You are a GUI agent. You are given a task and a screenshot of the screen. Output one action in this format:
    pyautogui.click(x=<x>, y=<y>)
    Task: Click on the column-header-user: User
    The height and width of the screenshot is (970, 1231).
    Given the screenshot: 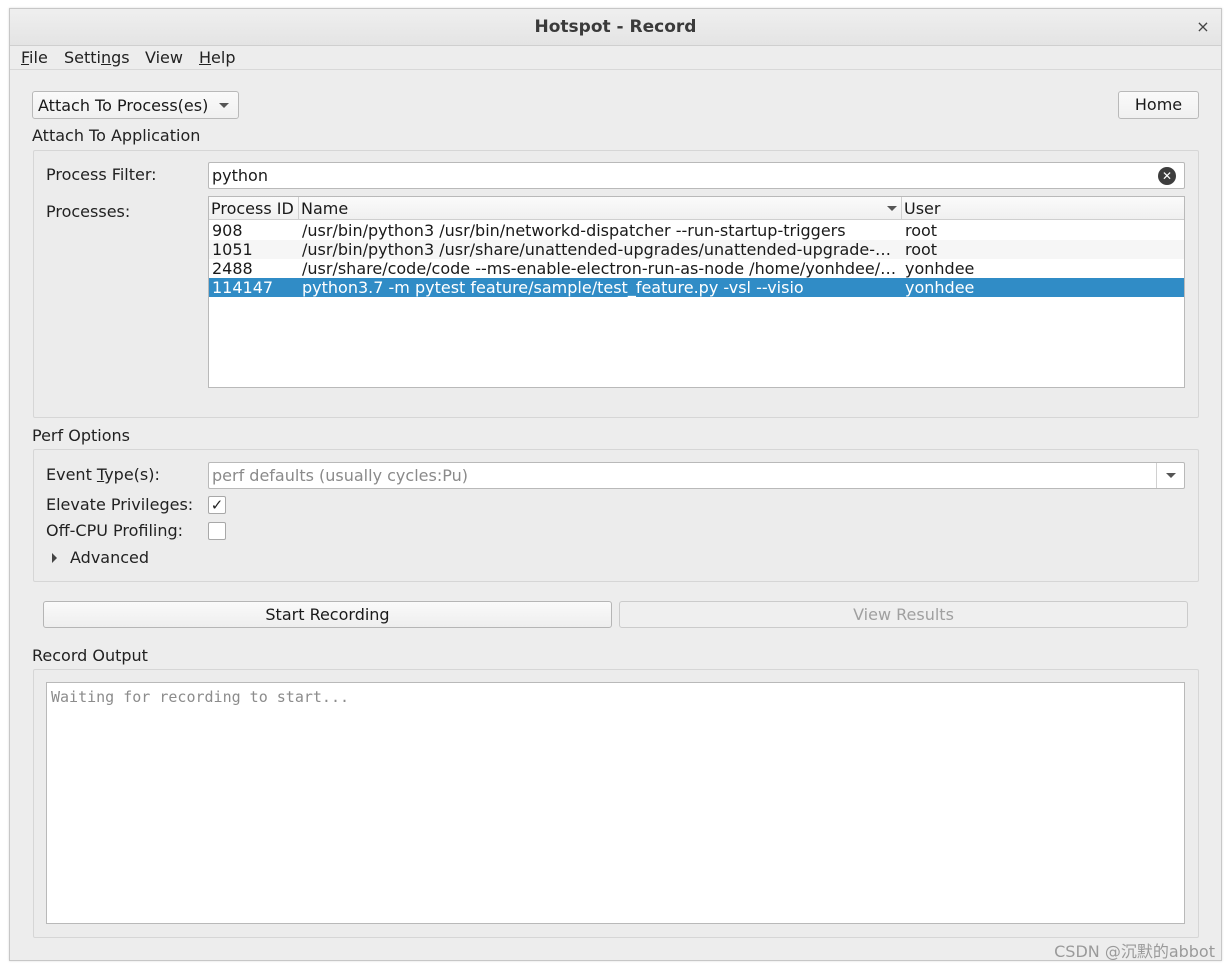 What is the action you would take?
    pyautogui.click(x=1043, y=208)
    